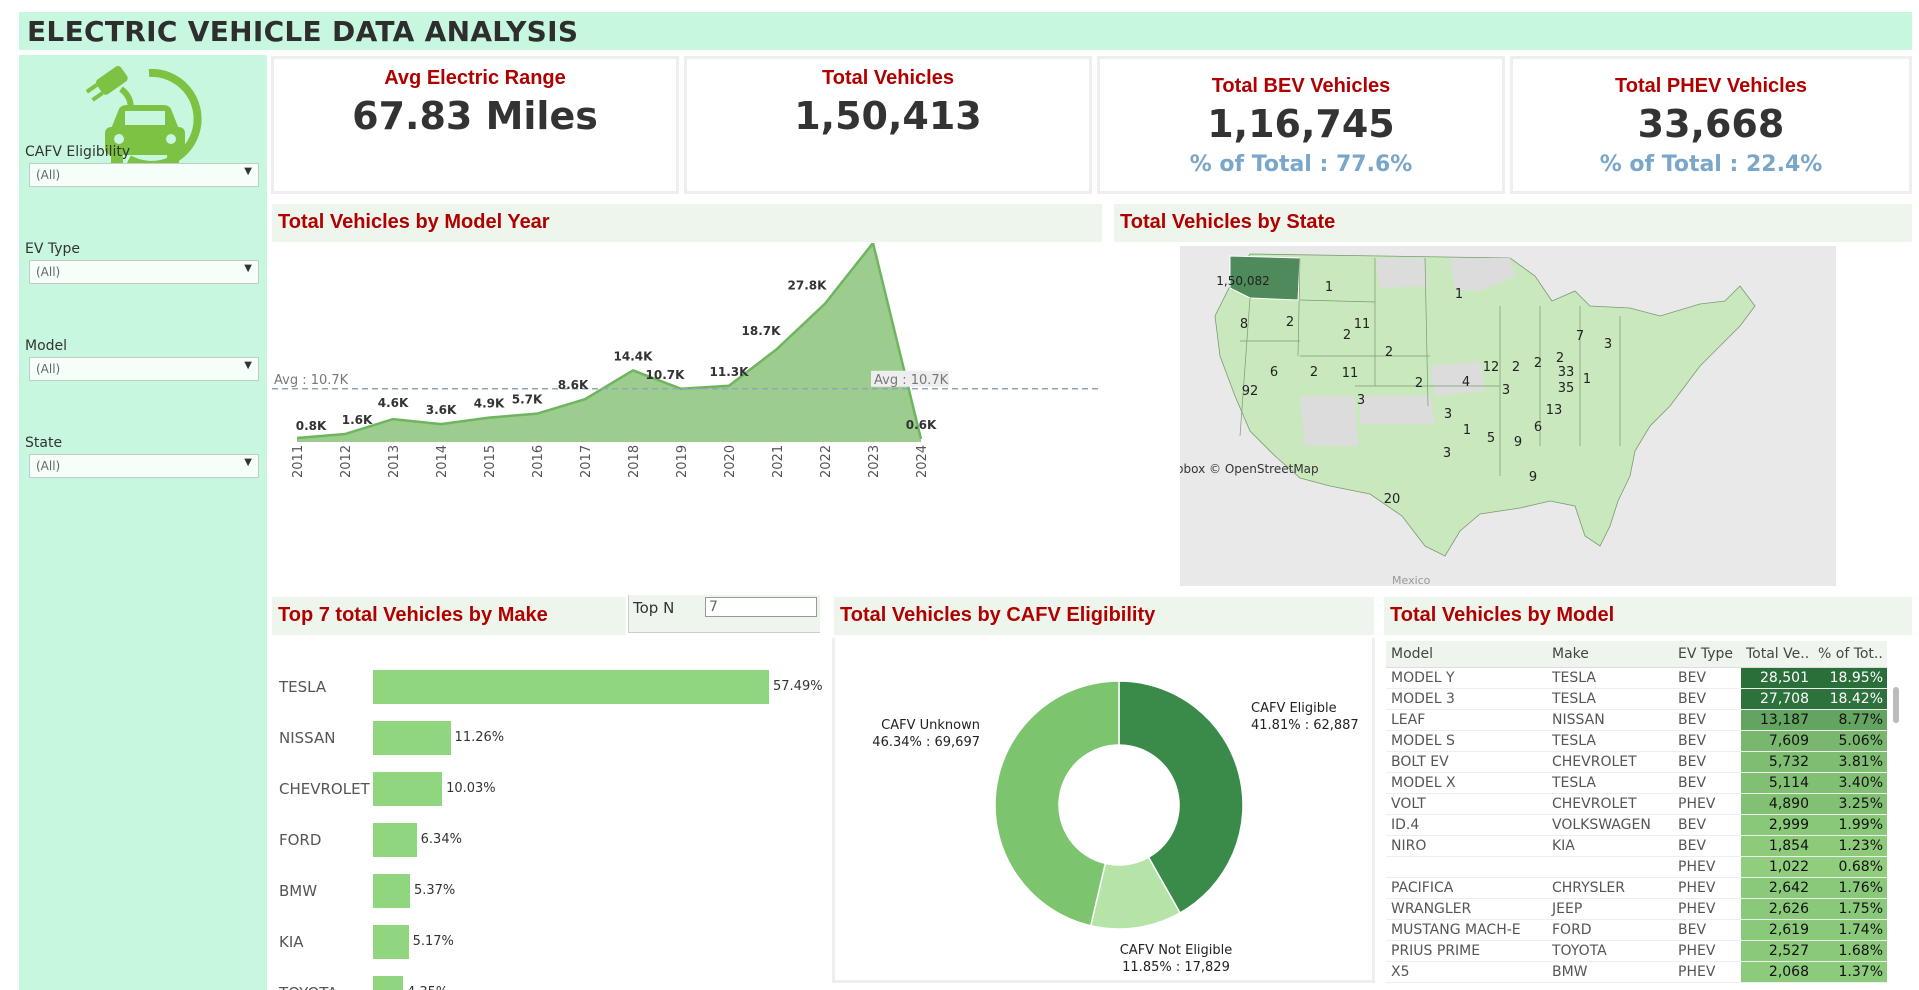  What do you see at coordinates (1610, 678) in the screenshot?
I see `table-cell: TESLA` at bounding box center [1610, 678].